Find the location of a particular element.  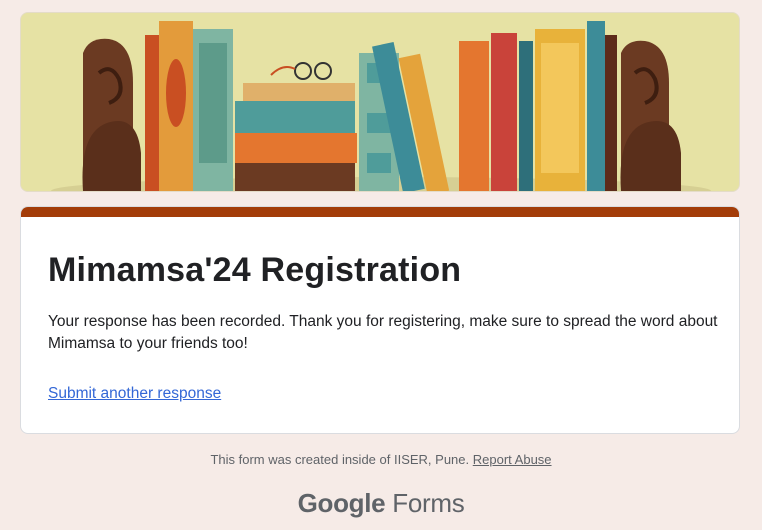

brand-google: Google is located at coordinates (341, 503).